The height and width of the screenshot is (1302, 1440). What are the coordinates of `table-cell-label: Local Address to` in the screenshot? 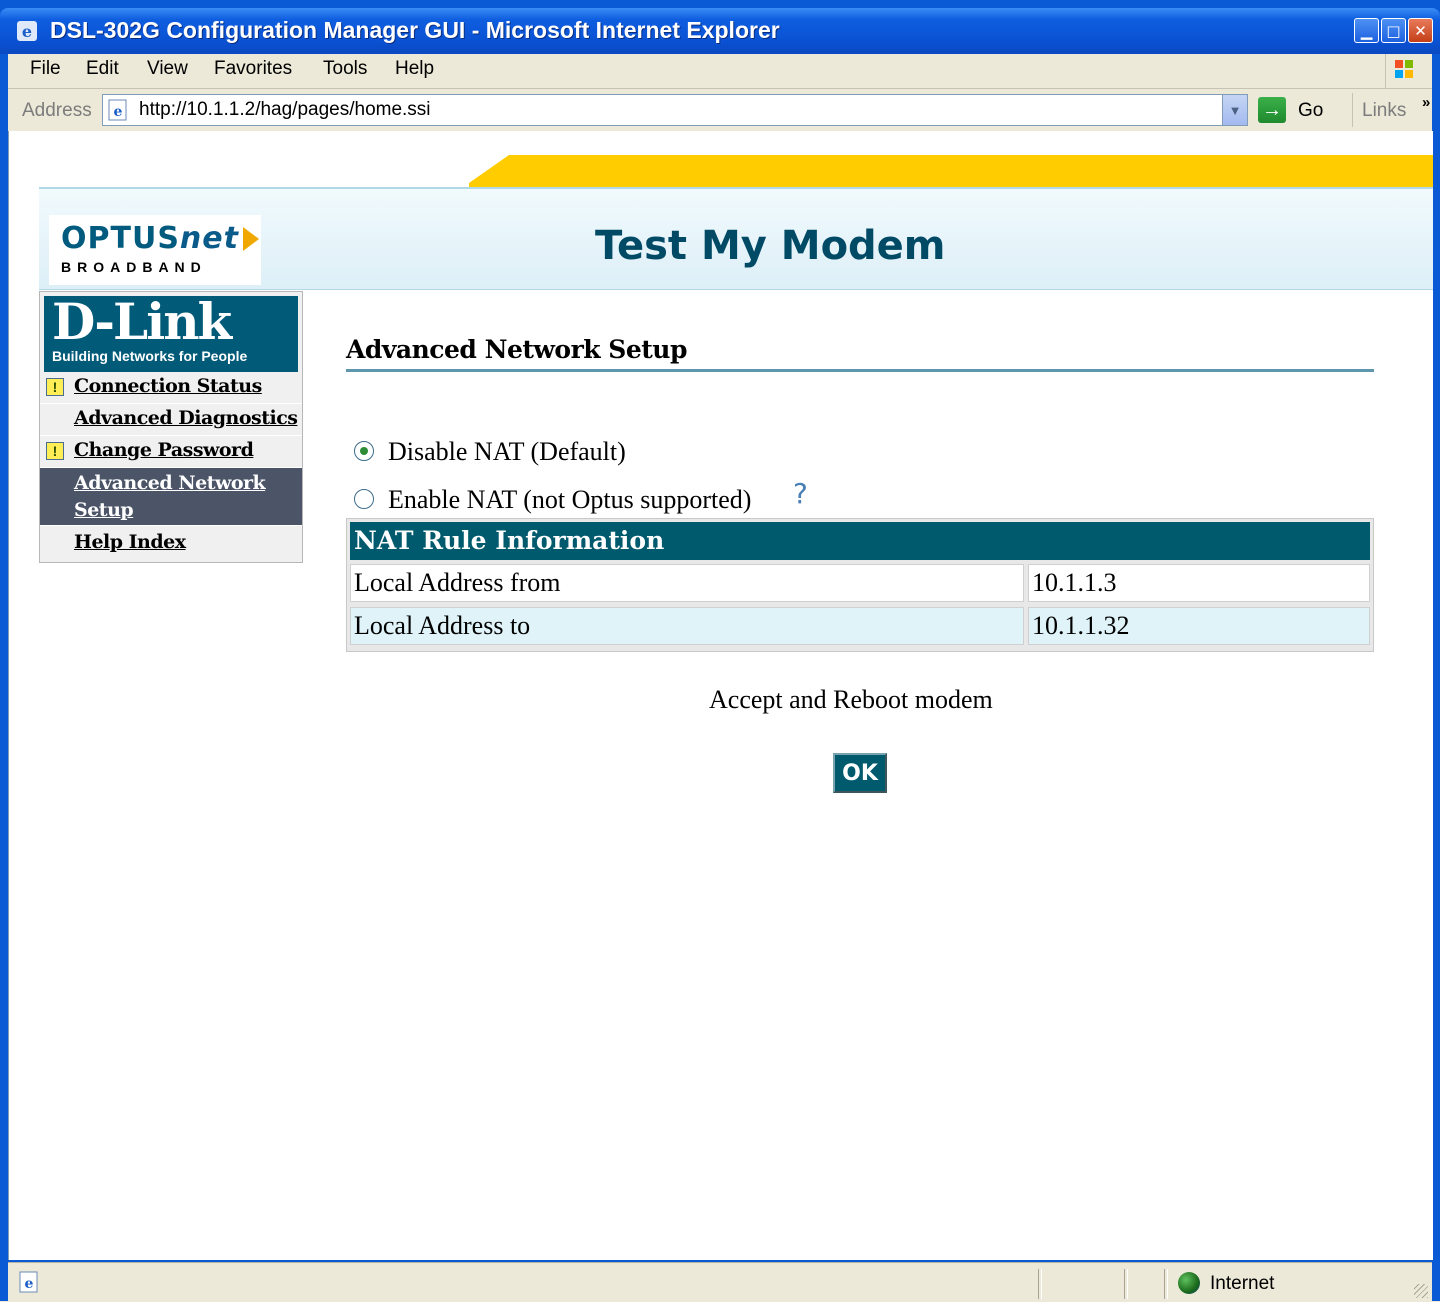 It's located at (687, 626).